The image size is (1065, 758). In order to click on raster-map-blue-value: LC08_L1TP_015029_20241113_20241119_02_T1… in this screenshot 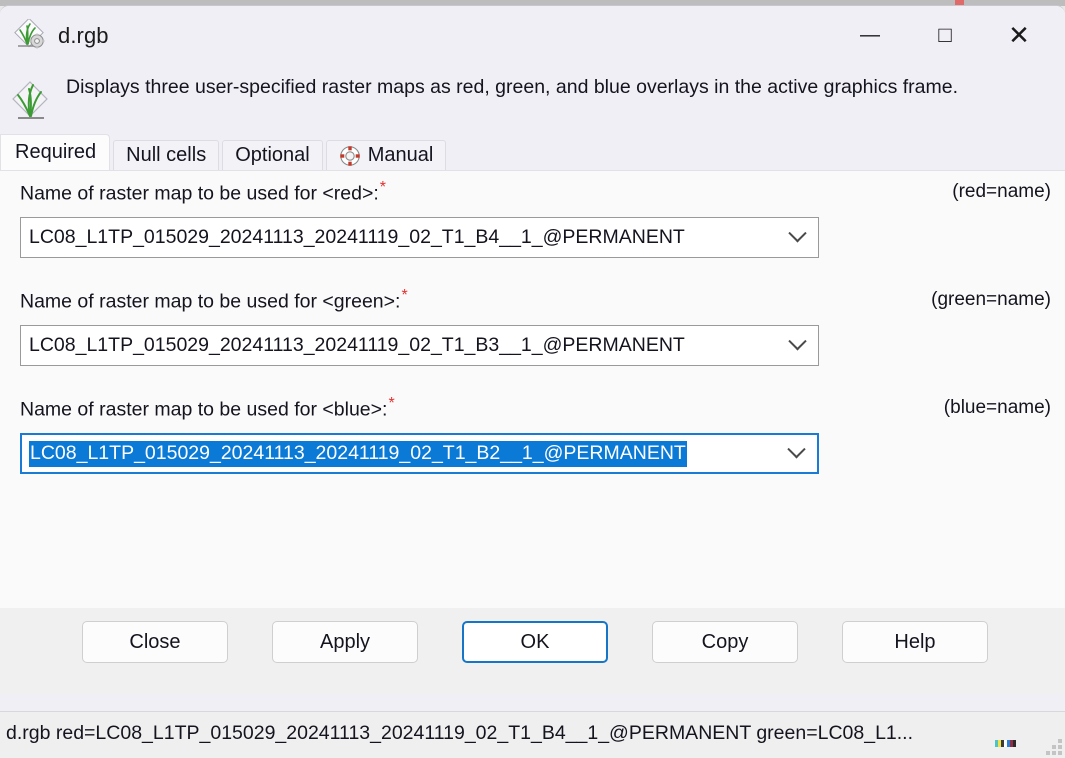, I will do `click(358, 453)`.